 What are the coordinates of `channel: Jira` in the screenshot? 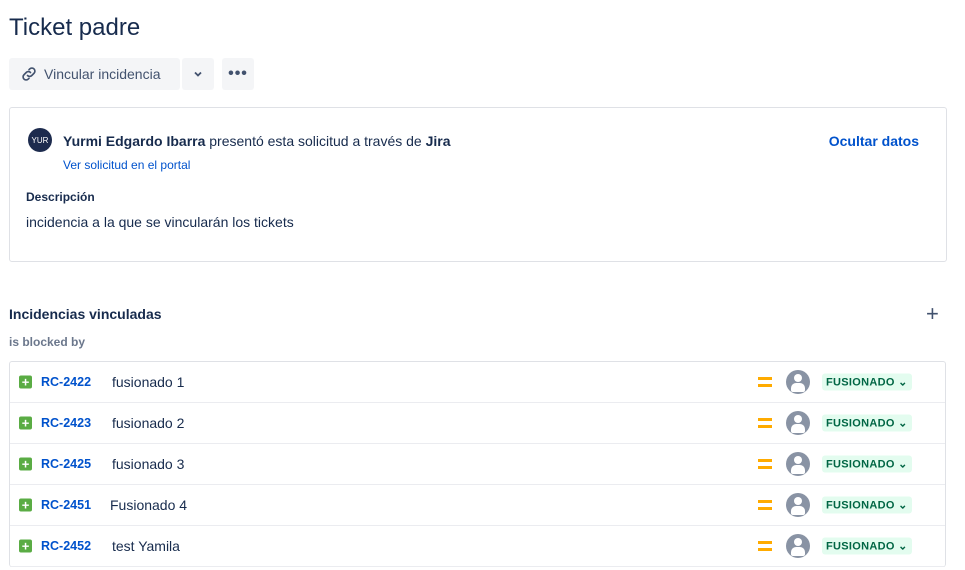 It's located at (438, 141).